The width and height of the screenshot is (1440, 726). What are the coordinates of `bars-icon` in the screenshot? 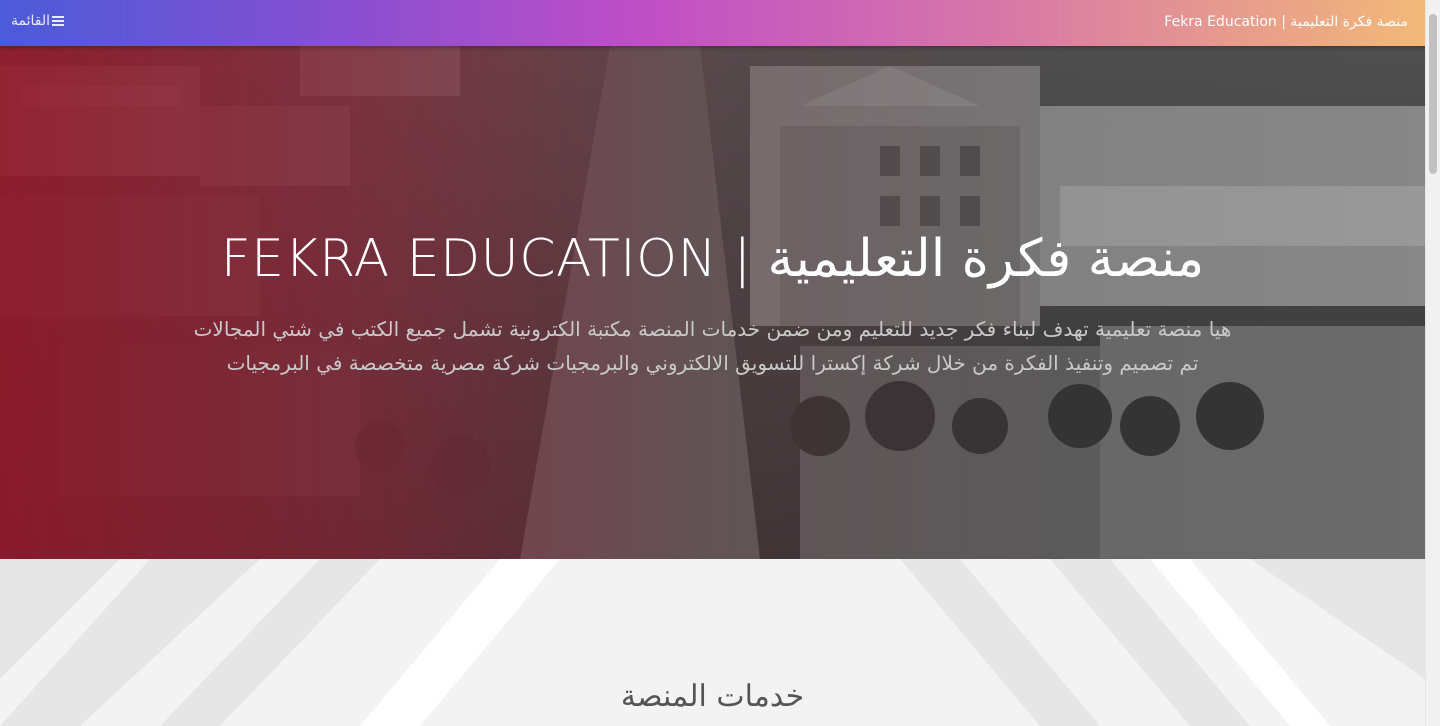 It's located at (58, 21).